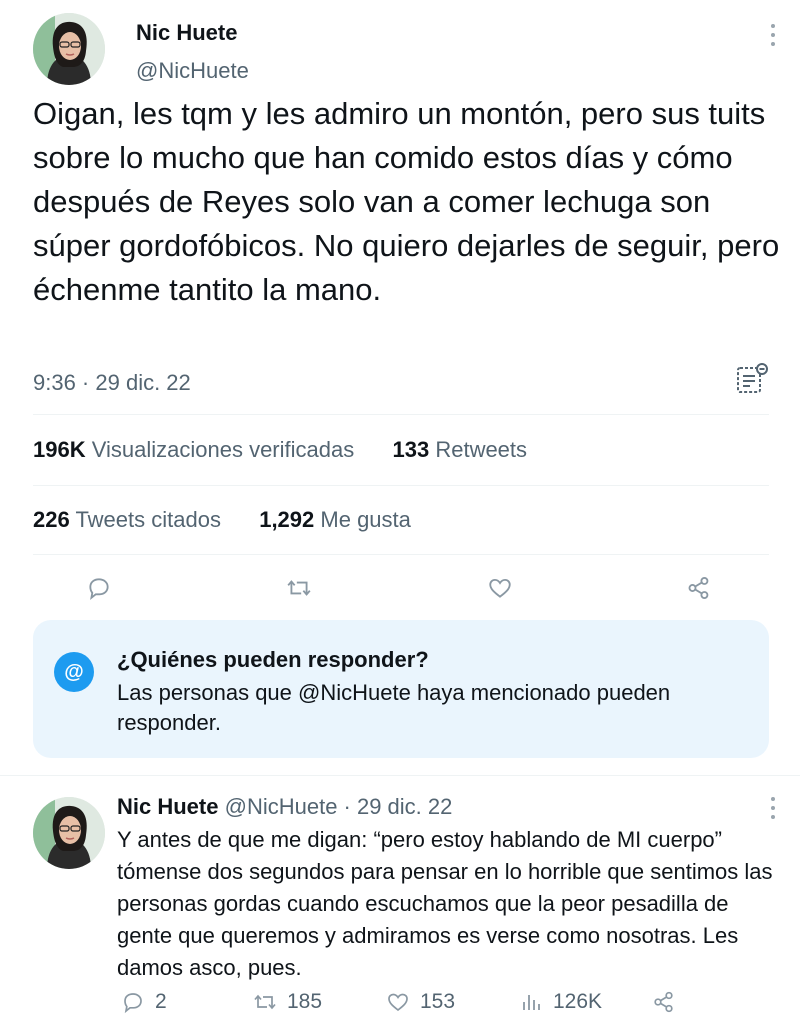  I want to click on thread-divider, so click(400, 775).